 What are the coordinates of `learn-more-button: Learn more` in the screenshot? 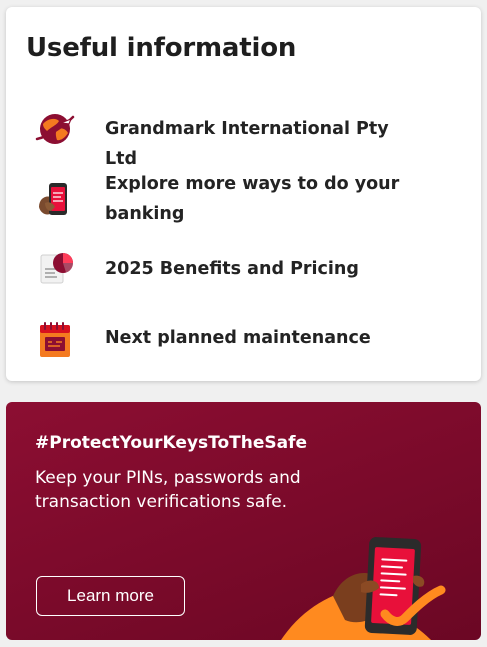 It's located at (110, 596).